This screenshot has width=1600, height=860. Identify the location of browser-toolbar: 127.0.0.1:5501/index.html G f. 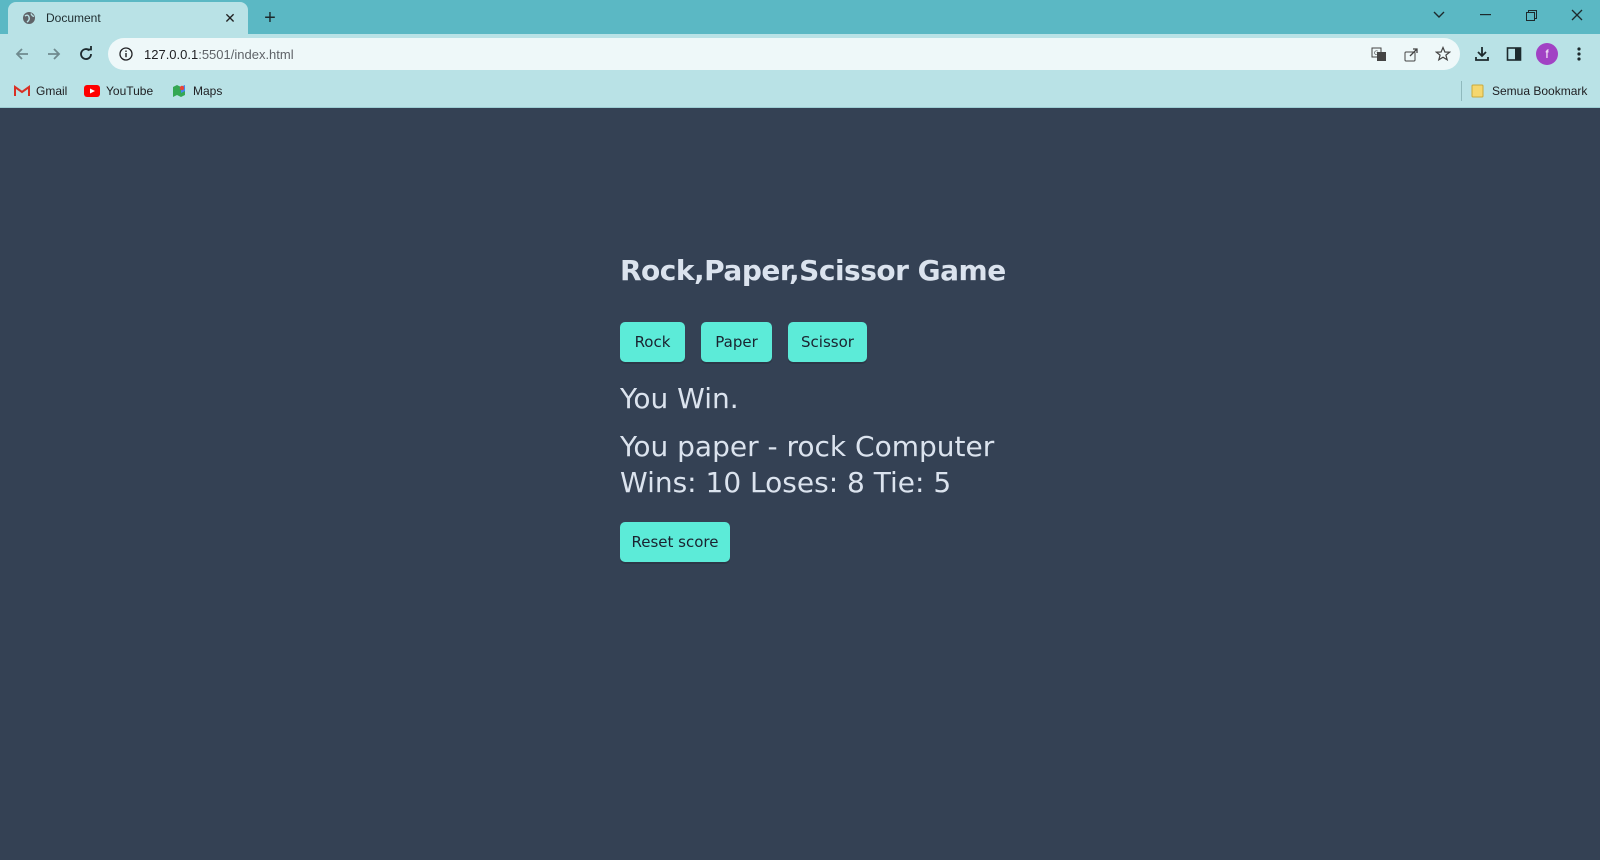
(800, 54).